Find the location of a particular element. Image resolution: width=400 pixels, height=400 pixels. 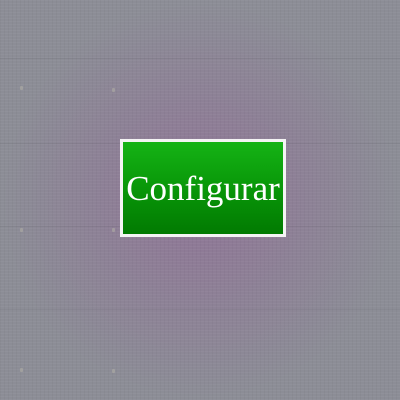

configurar-button-label: Configurar is located at coordinates (203, 188).